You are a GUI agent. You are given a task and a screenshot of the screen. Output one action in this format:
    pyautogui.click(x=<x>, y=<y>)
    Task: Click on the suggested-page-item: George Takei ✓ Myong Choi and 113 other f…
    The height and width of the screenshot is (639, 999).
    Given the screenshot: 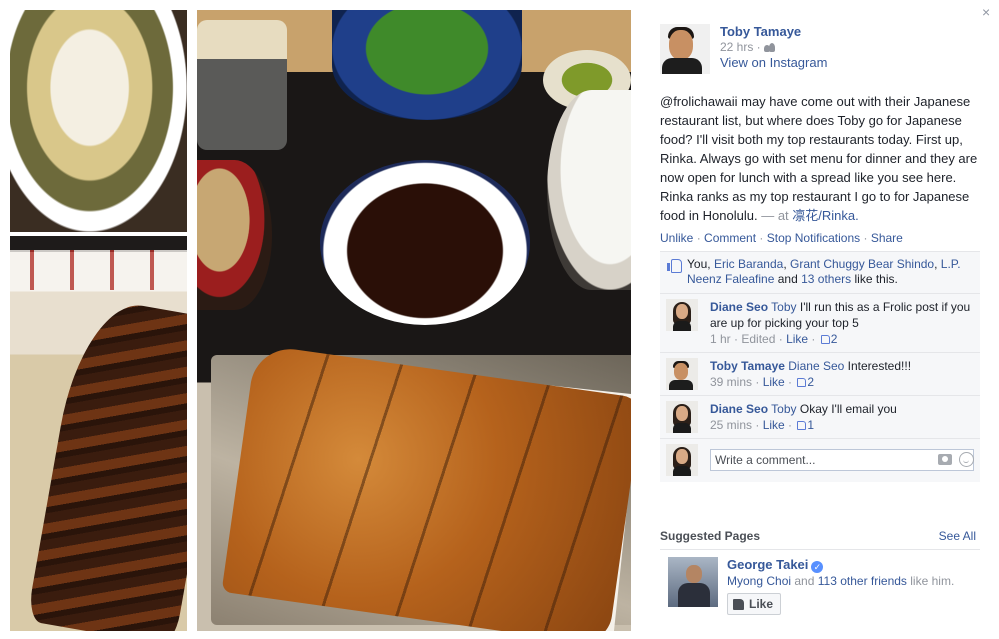 What is the action you would take?
    pyautogui.click(x=811, y=586)
    